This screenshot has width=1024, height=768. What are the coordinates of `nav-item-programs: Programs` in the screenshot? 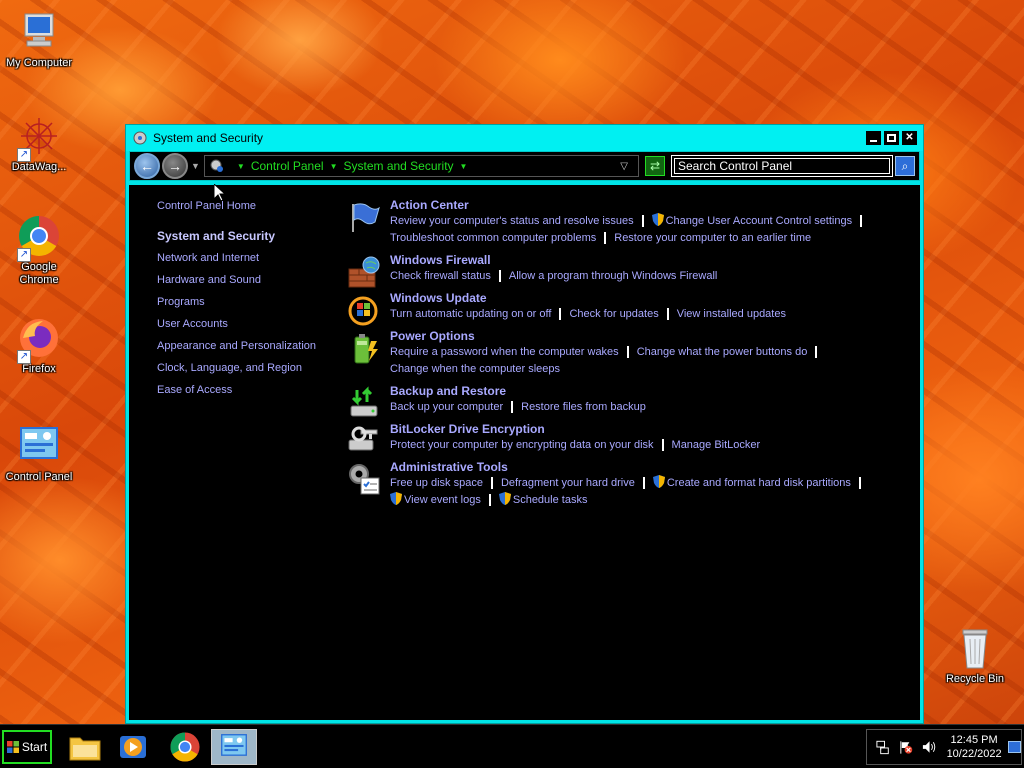 It's located at (247, 306).